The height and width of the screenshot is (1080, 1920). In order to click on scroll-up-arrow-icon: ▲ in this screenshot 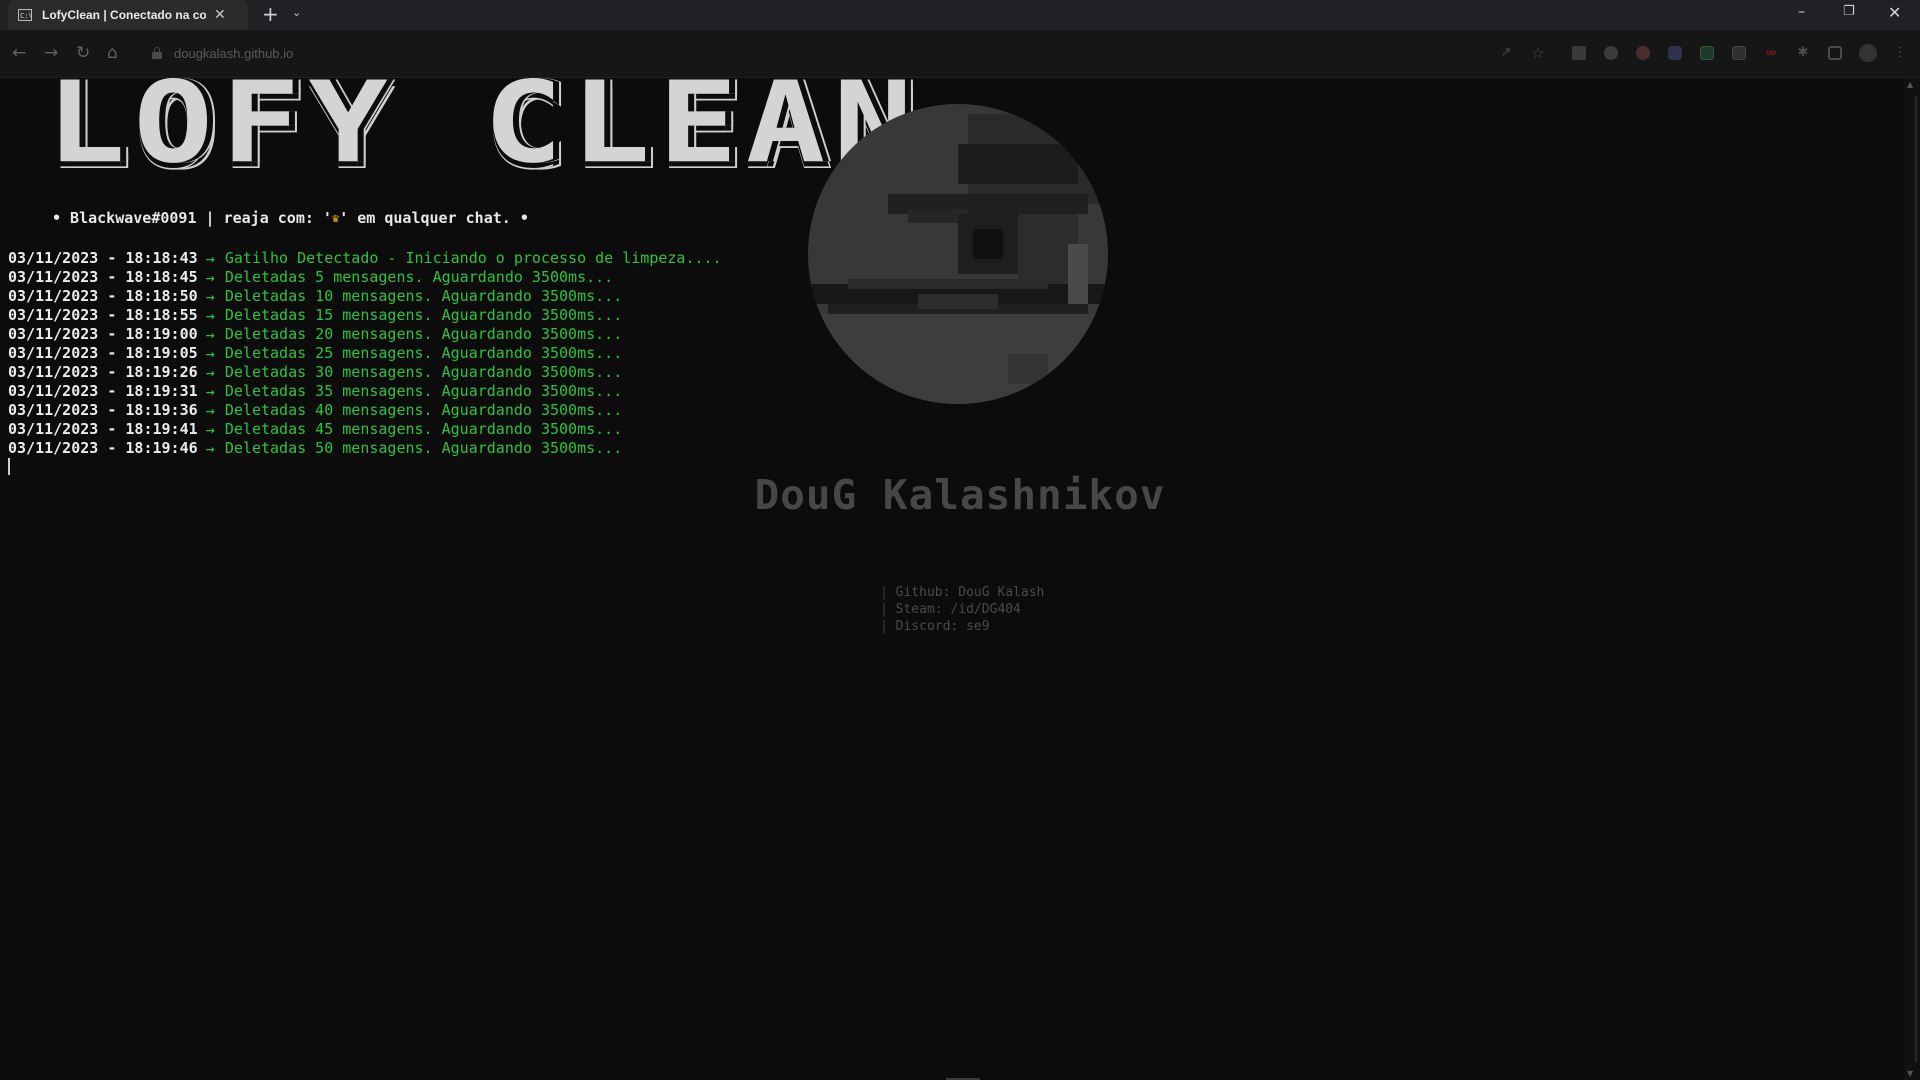, I will do `click(1910, 84)`.